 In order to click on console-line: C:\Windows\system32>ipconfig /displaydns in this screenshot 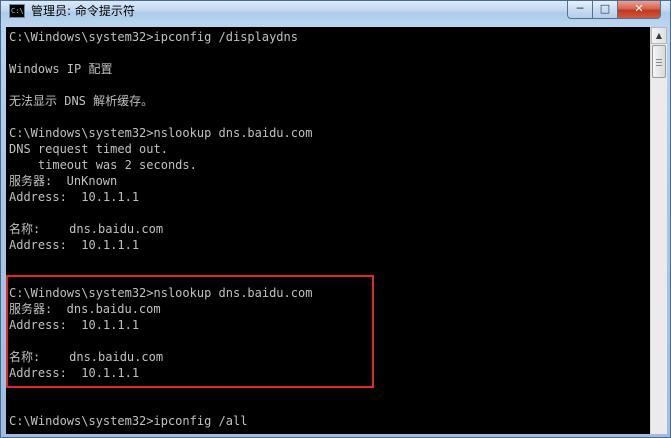, I will do `click(153, 37)`.